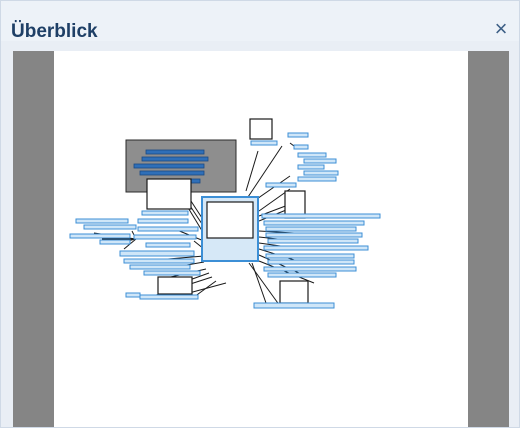  I want to click on panel-title: Überblick, so click(54, 31).